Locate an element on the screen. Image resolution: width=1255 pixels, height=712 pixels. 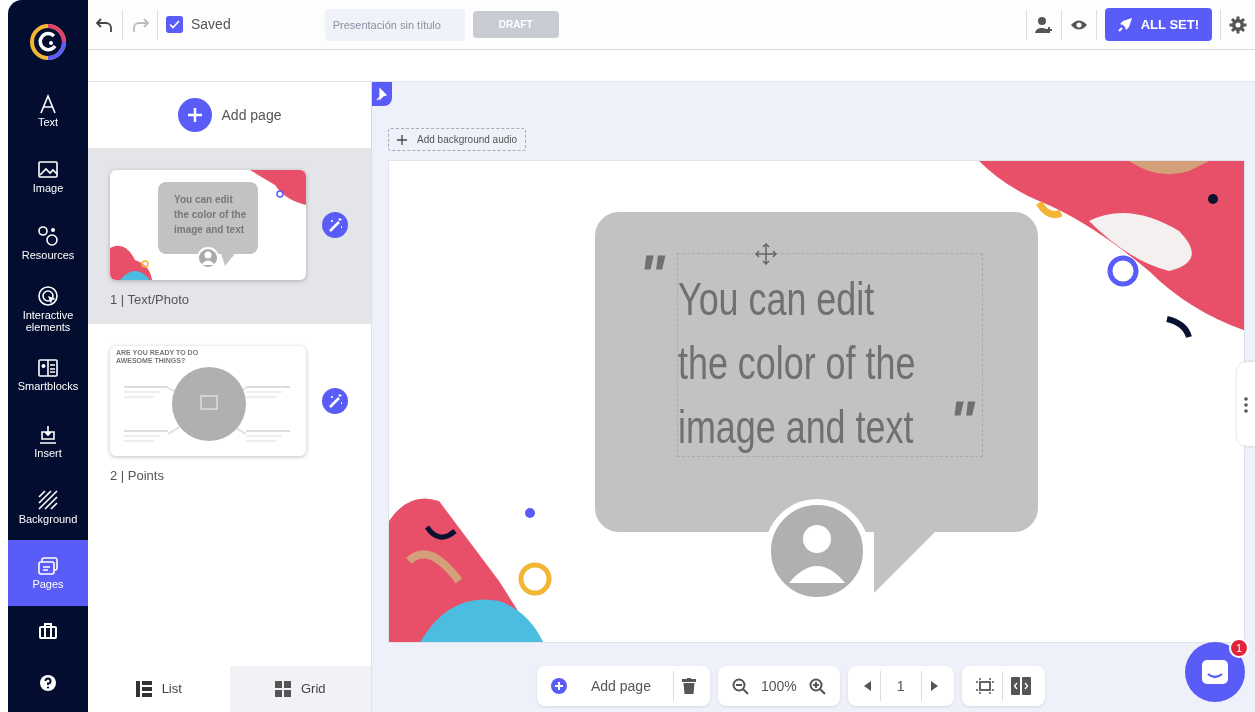
publish-button: ALL SET! is located at coordinates (1158, 24).